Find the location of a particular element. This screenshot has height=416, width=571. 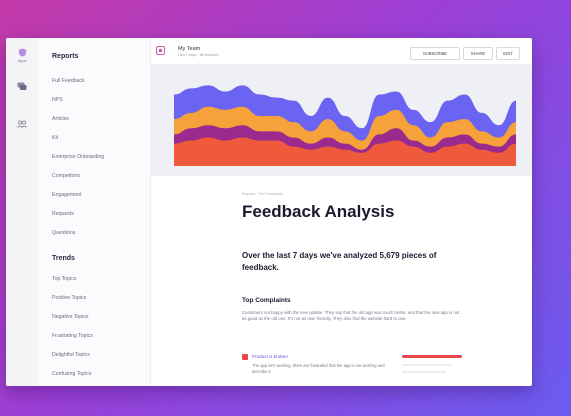

subscribe-button: SUBSCRIBE is located at coordinates (435, 53).